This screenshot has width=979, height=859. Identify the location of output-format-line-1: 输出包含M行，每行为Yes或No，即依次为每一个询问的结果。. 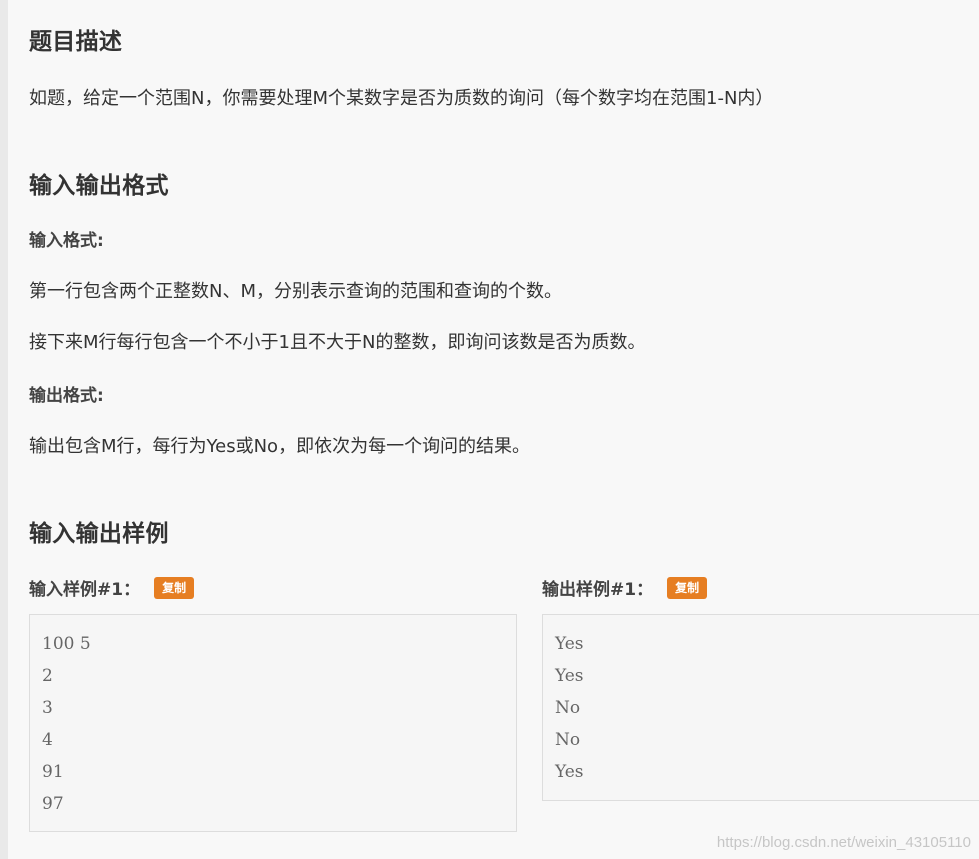
(280, 446).